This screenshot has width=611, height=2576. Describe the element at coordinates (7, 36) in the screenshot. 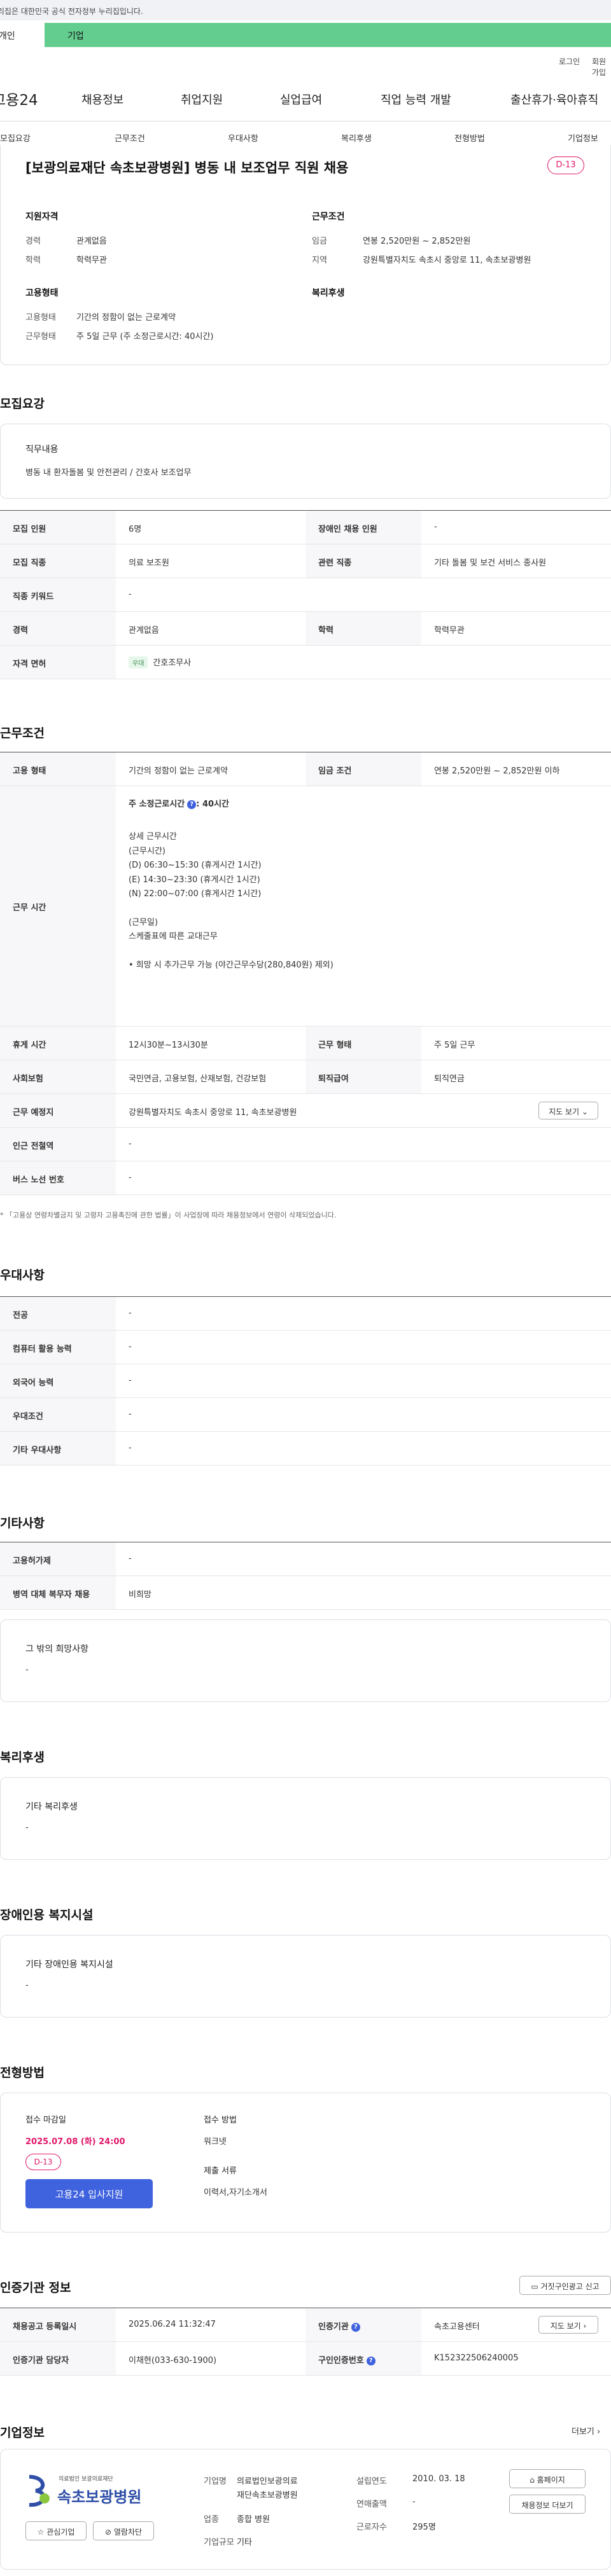

I see `tab-personal-label: 개인` at that location.